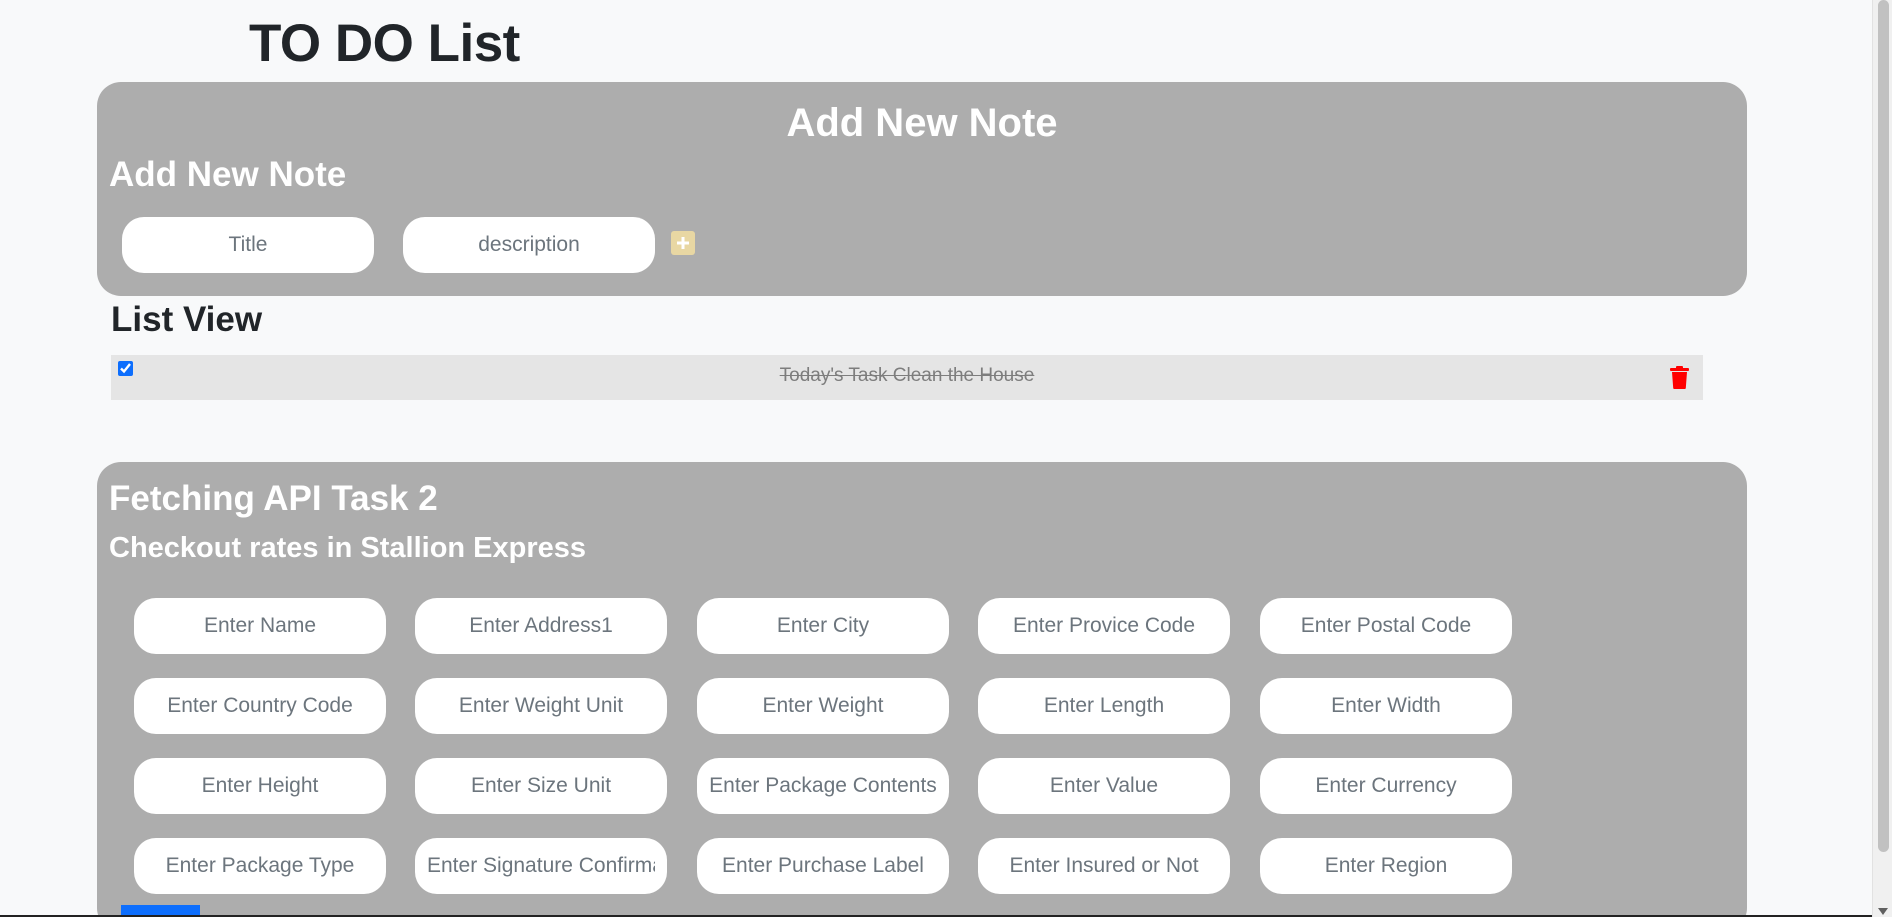 Image resolution: width=1892 pixels, height=917 pixels. Describe the element at coordinates (1386, 866) in the screenshot. I see `region-input` at that location.